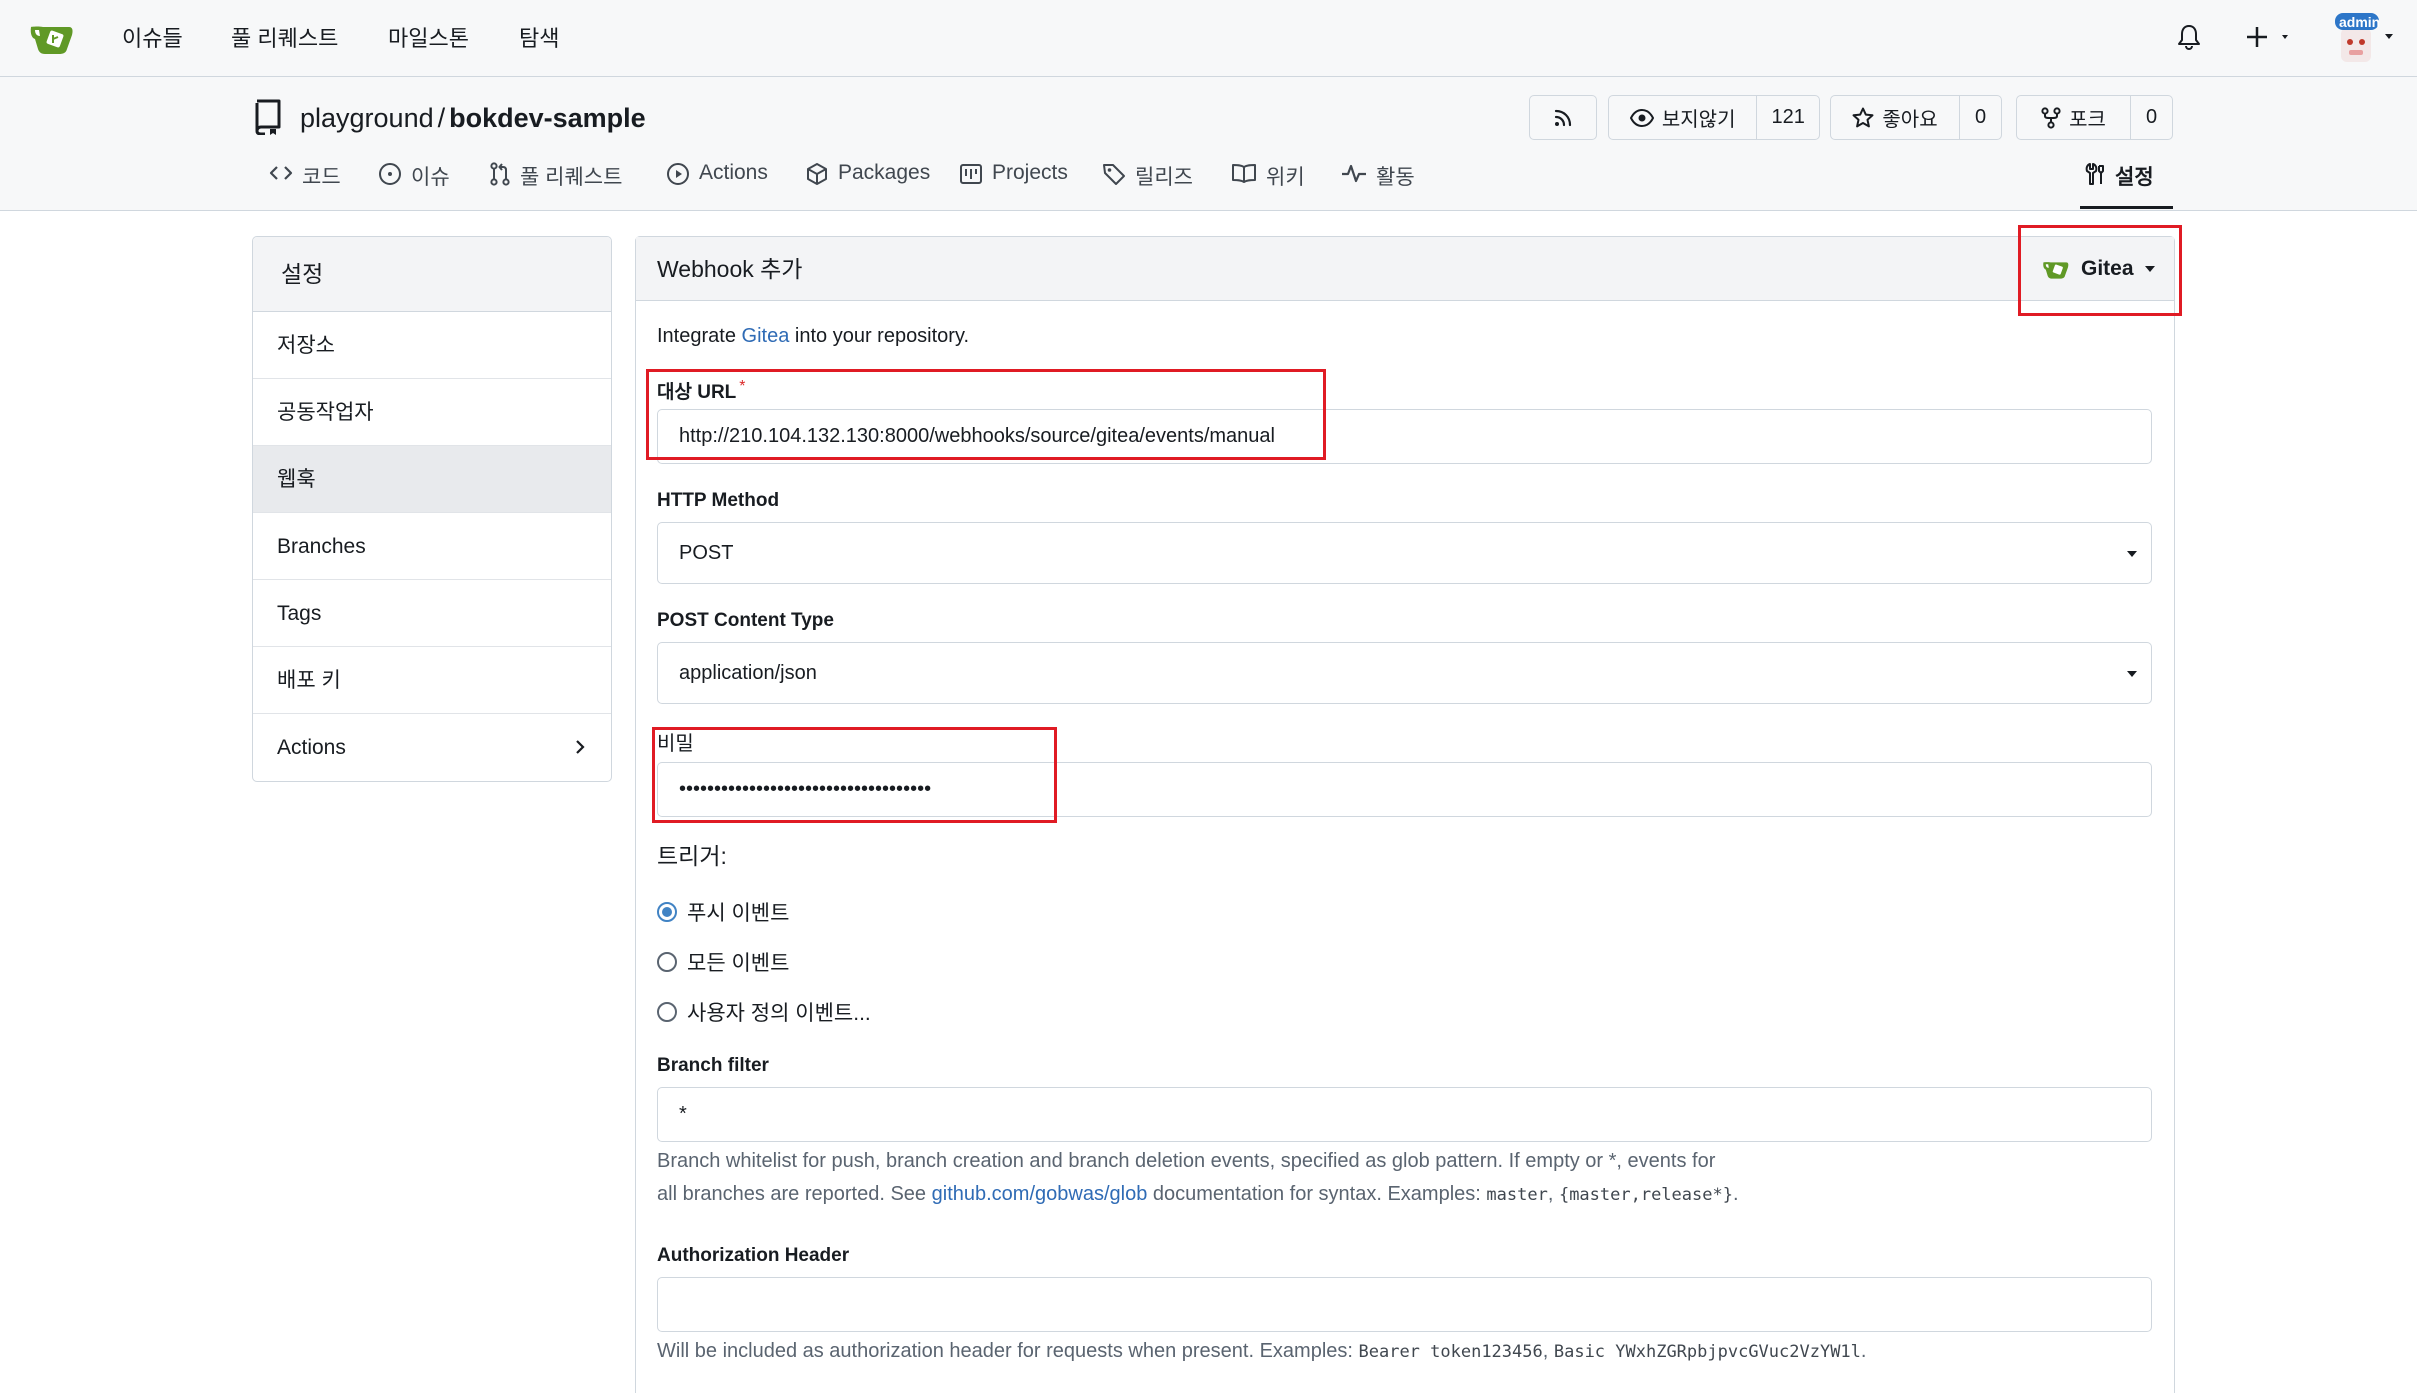 The width and height of the screenshot is (2417, 1393). What do you see at coordinates (745, 620) in the screenshot?
I see `content-type-label: POST Content Type` at bounding box center [745, 620].